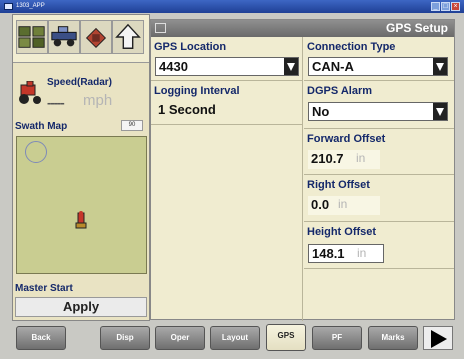  I want to click on tab-layout: Layout, so click(235, 338).